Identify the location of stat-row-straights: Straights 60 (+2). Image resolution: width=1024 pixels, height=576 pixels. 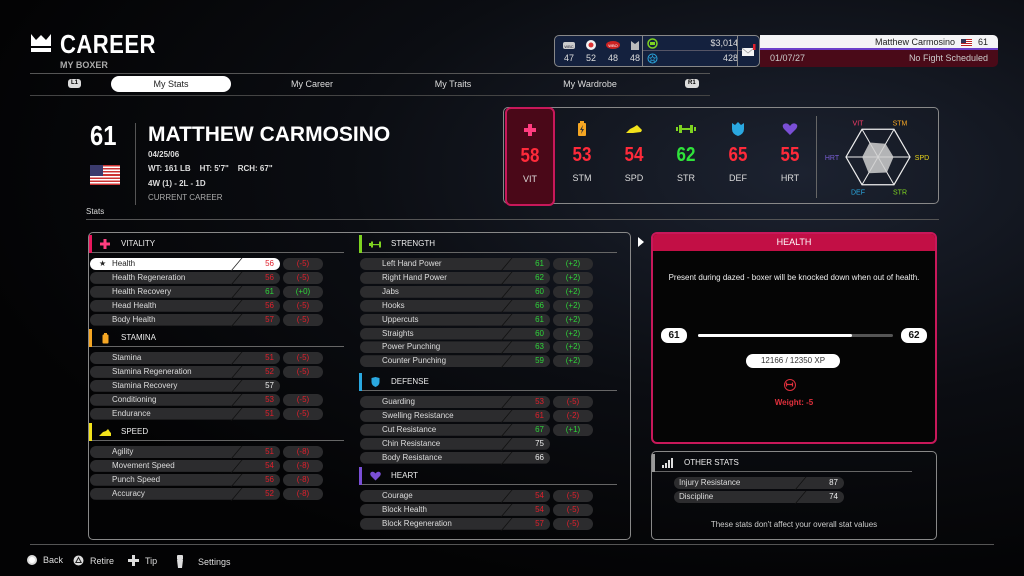
(480, 334).